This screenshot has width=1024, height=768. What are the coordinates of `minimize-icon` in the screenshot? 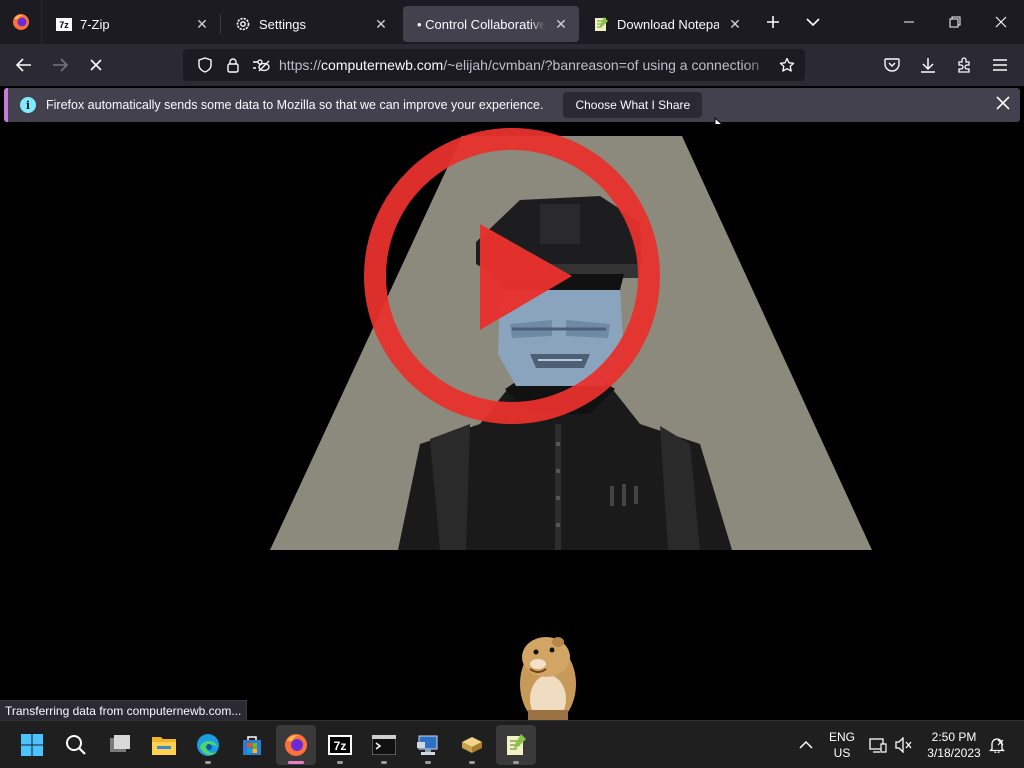 It's located at (909, 22).